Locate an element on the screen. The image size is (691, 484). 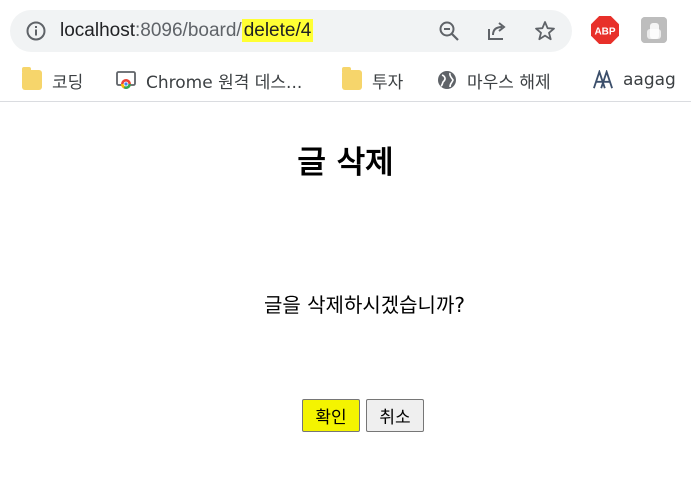
url-path: :8096/board/ is located at coordinates (188, 30).